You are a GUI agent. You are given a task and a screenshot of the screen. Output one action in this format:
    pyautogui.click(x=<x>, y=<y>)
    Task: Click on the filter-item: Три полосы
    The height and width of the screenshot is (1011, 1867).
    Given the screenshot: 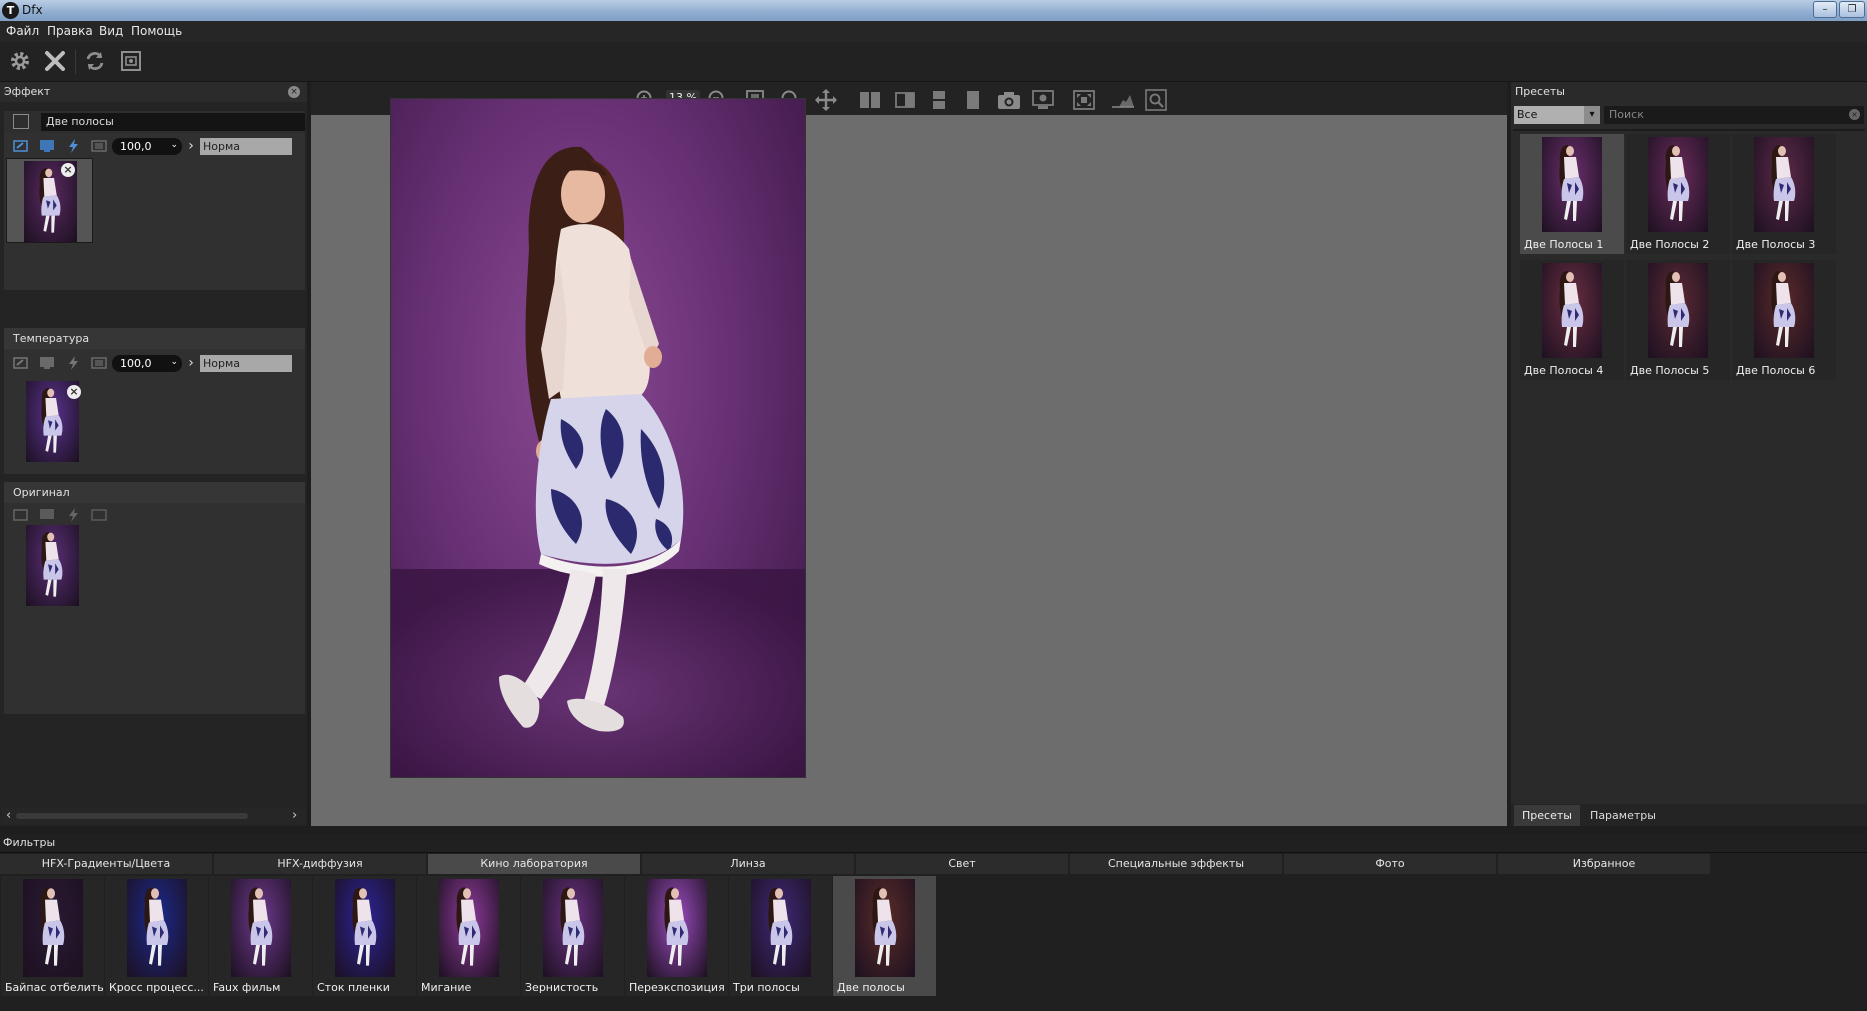 What is the action you would take?
    pyautogui.click(x=780, y=936)
    